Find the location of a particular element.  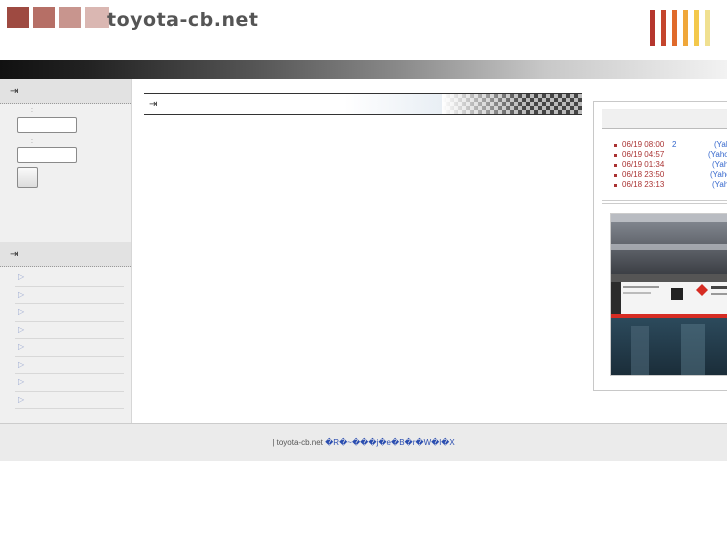

news-item: 06/18 23:13 (Yah is located at coordinates (670, 185).